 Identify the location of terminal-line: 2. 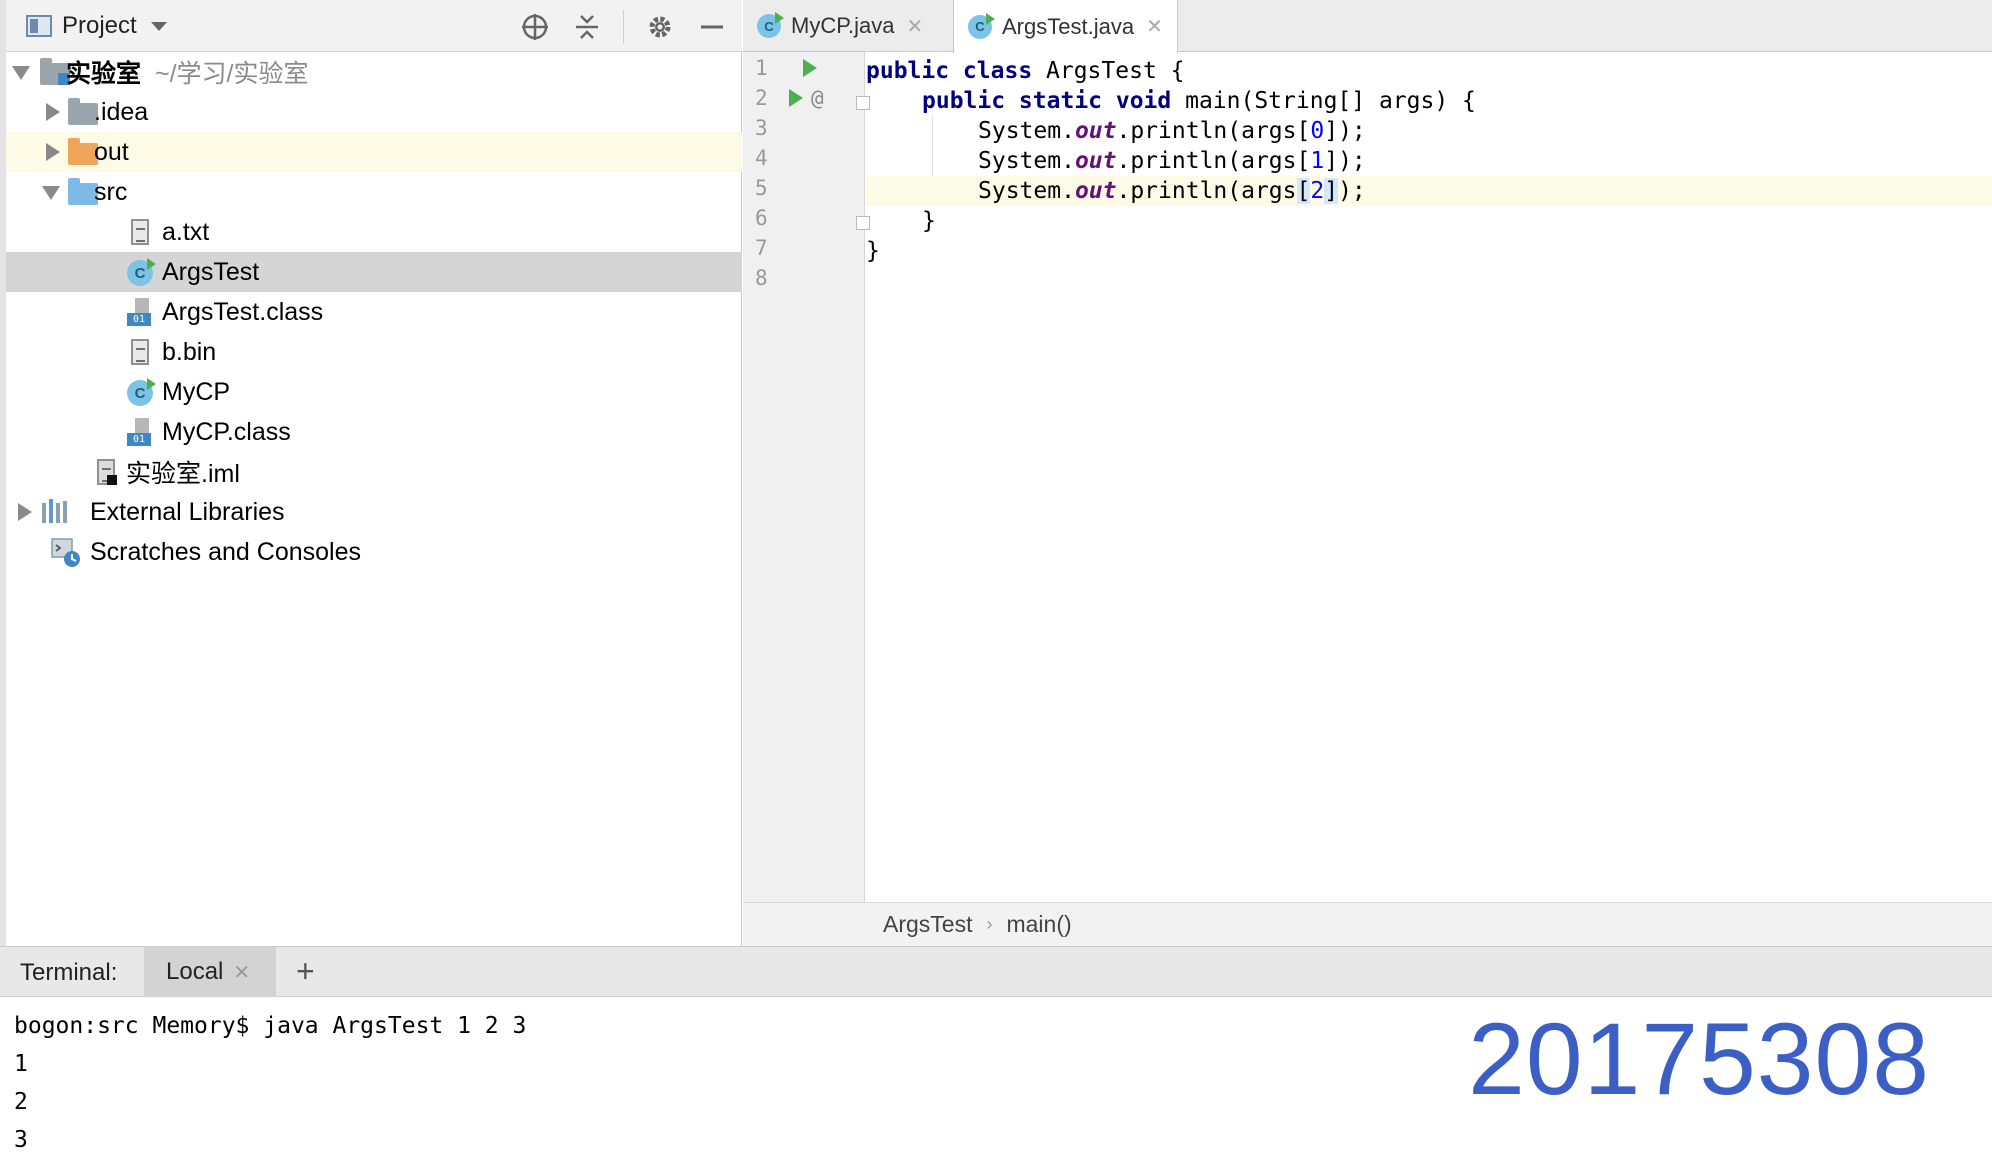
(21, 1102).